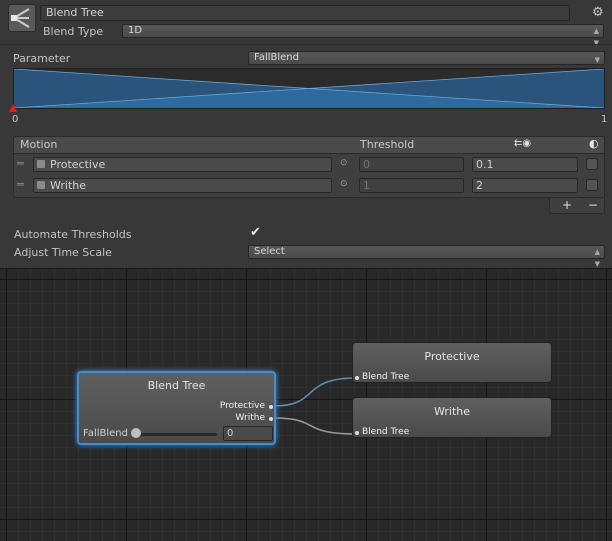 Image resolution: width=612 pixels, height=541 pixels. I want to click on threshold-column-header: Threshold, so click(387, 144).